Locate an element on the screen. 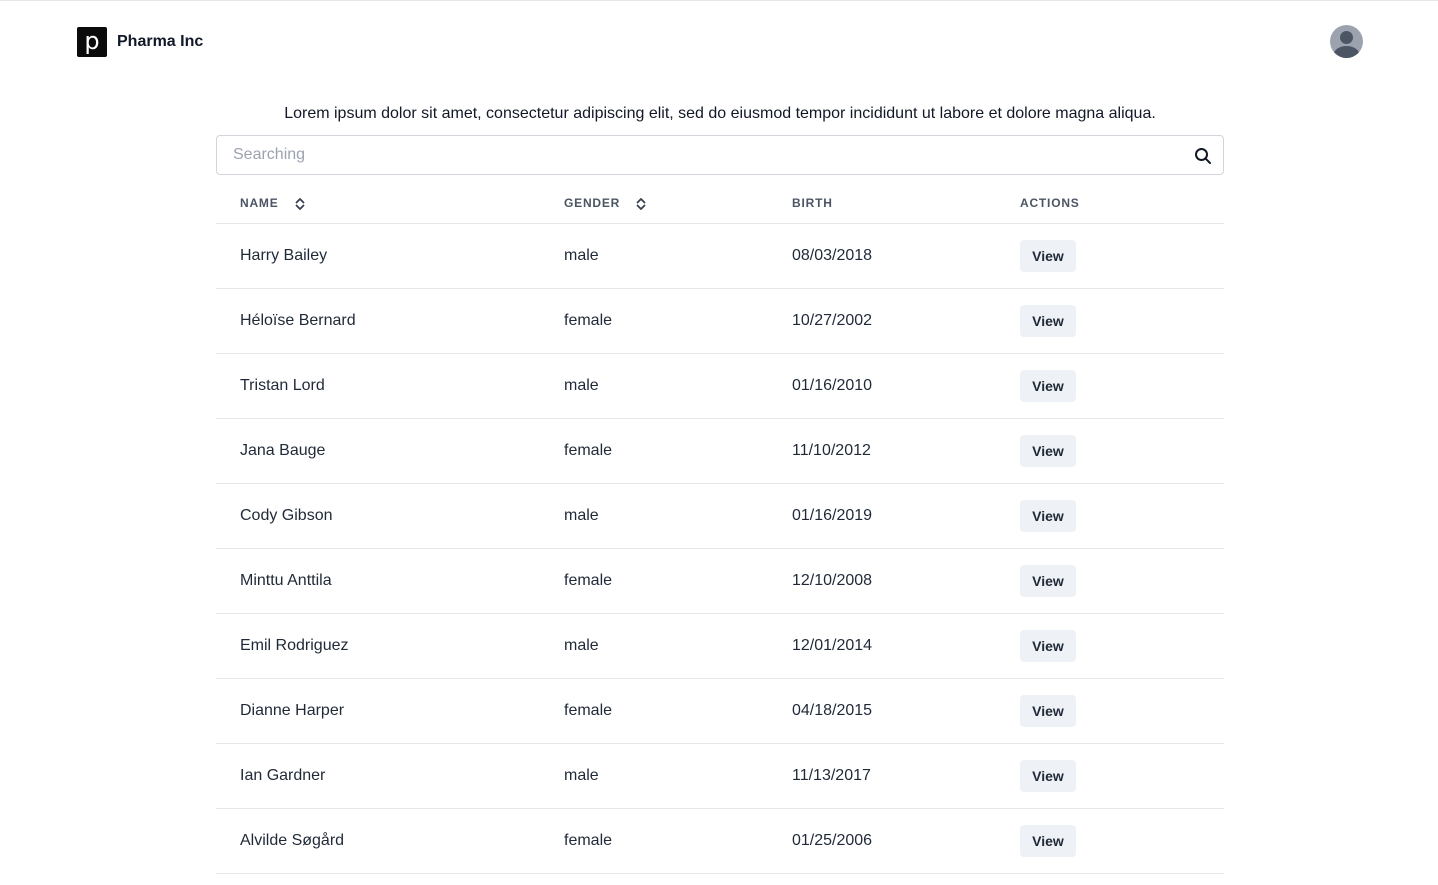 The image size is (1438, 885). logo-letter: p is located at coordinates (92, 40).